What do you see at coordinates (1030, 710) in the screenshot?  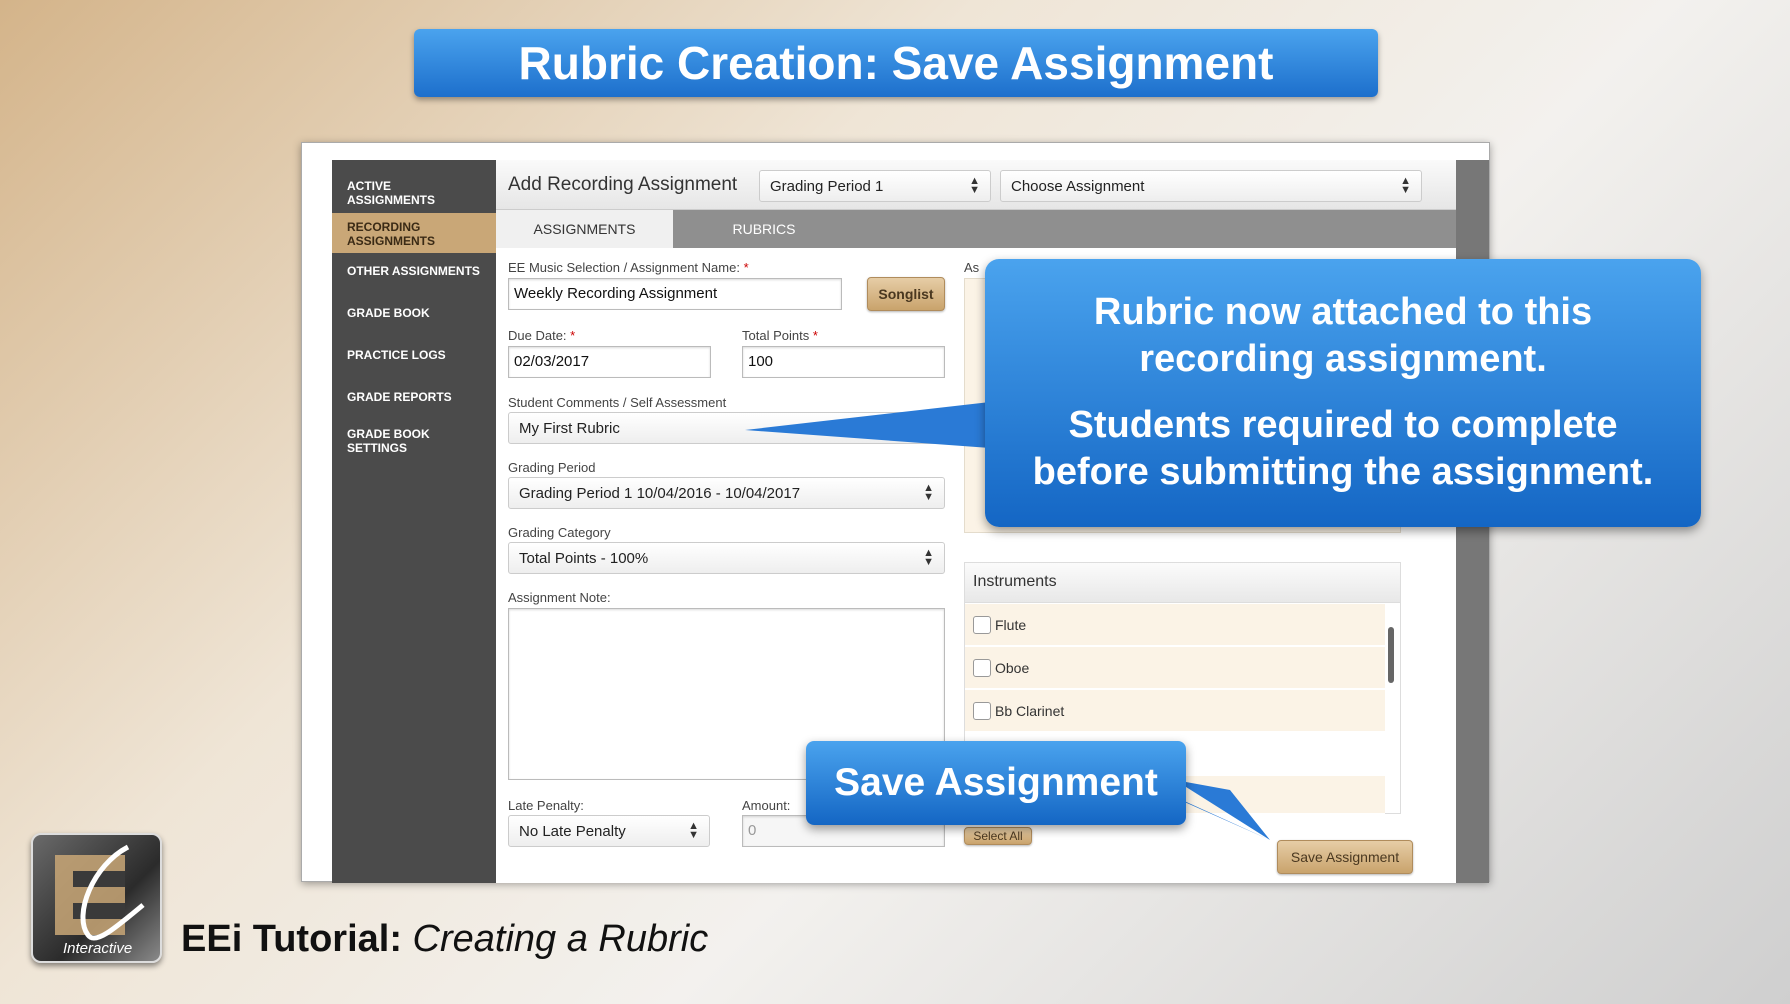 I see `instrument-label: Bb Clarinet` at bounding box center [1030, 710].